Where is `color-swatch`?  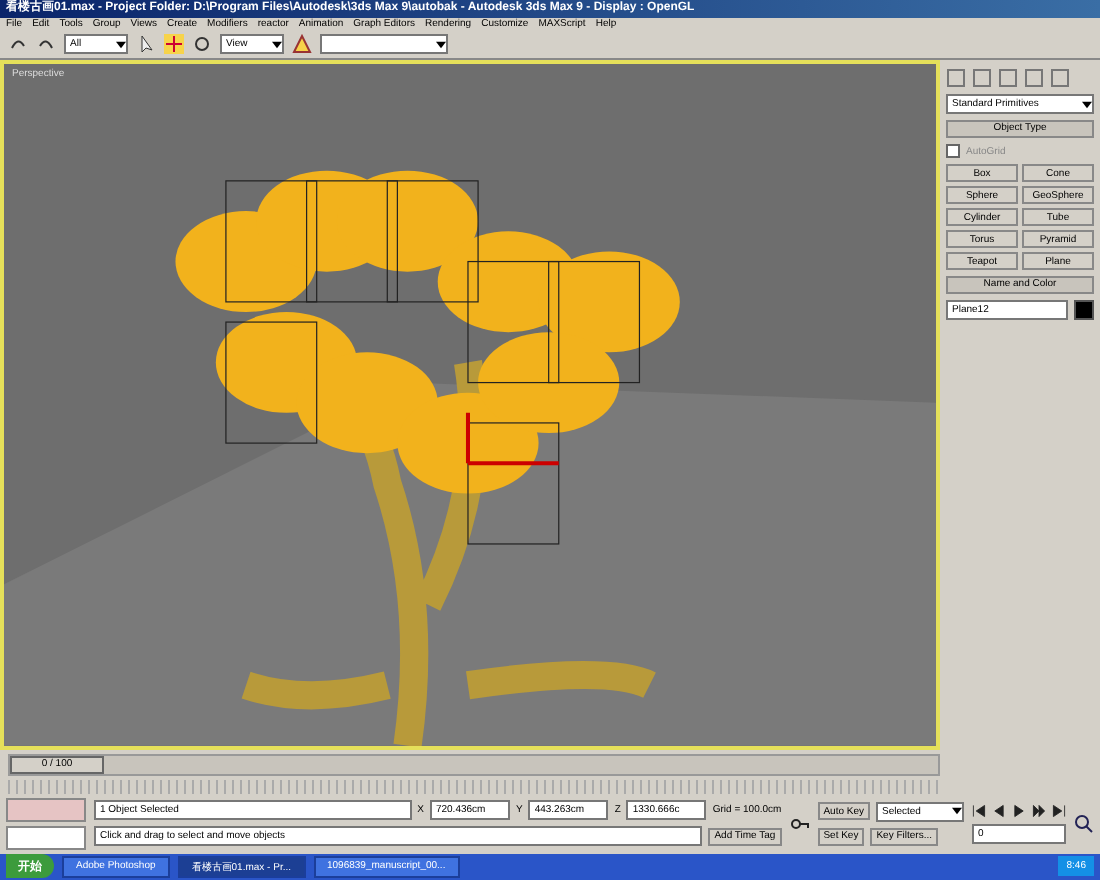 color-swatch is located at coordinates (1084, 310).